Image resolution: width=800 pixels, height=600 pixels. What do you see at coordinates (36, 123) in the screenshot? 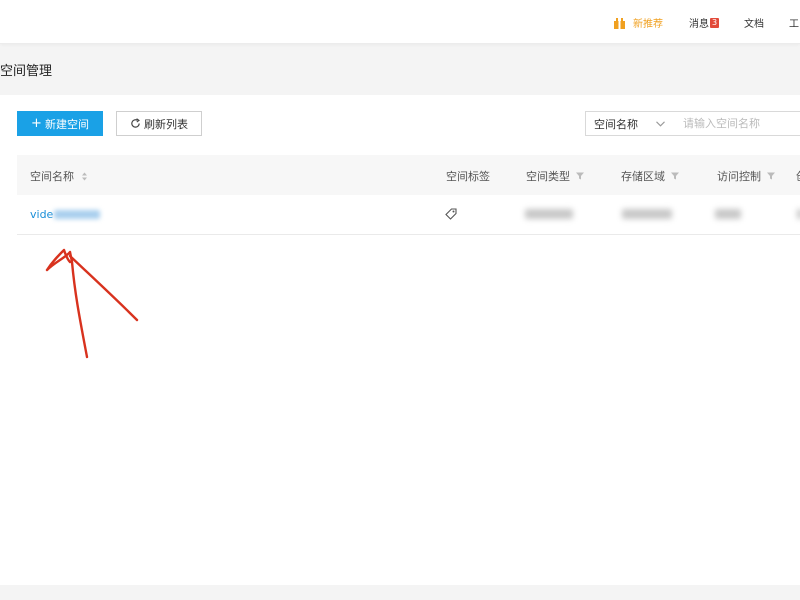
I see `plus-icon: +` at bounding box center [36, 123].